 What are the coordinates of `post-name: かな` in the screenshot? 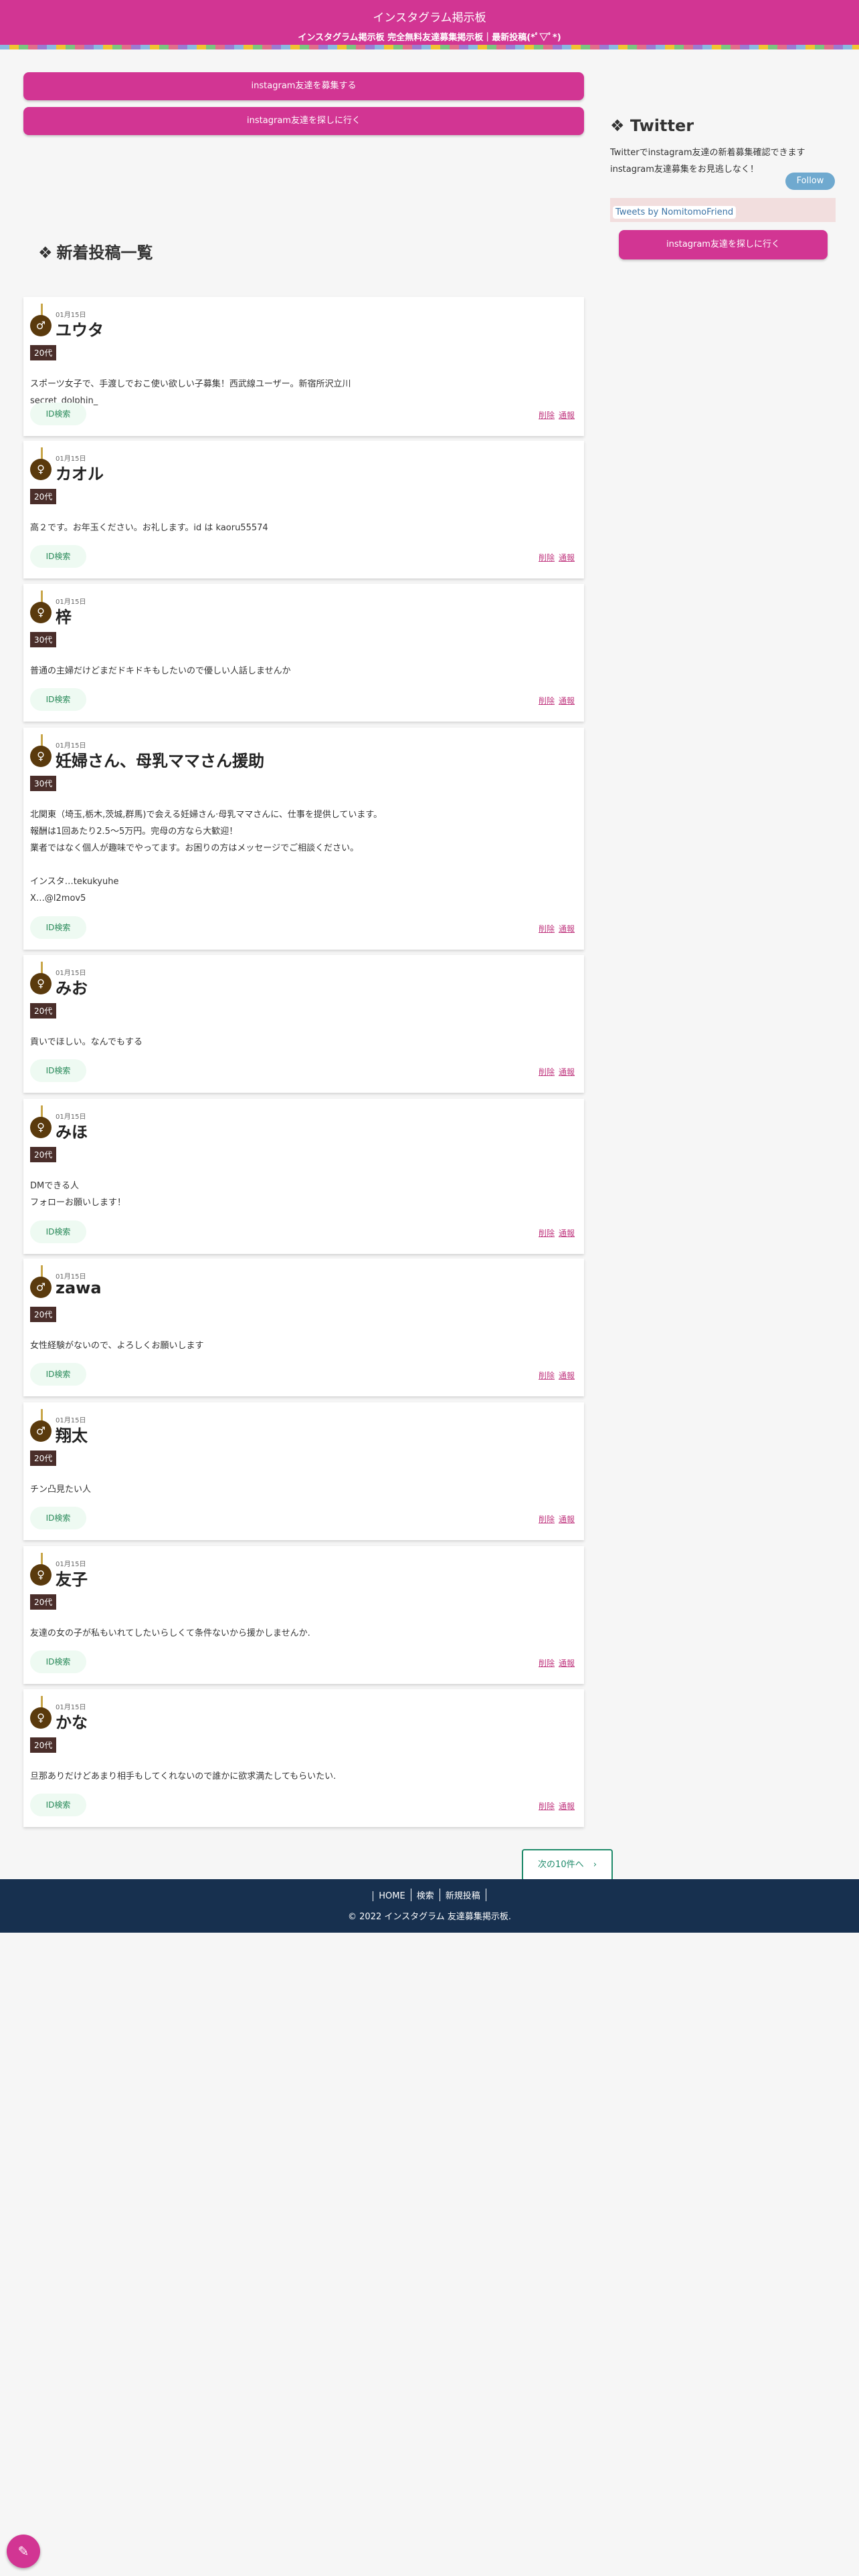 It's located at (72, 1722).